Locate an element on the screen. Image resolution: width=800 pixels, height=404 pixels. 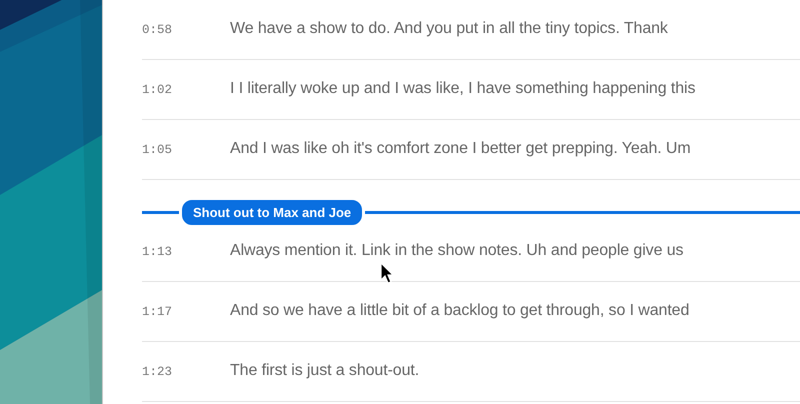
transcript-line: We have a show to do. And you put in all the tiny topics. Thank is located at coordinates (449, 29).